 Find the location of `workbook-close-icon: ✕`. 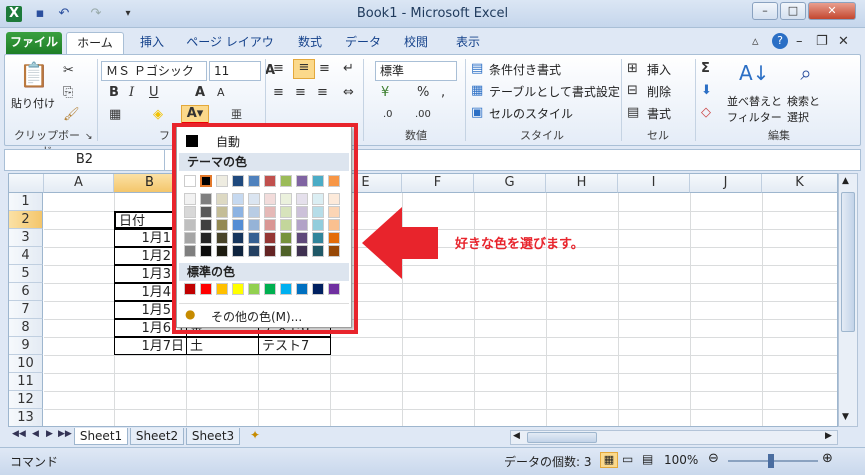

workbook-close-icon: ✕ is located at coordinates (843, 42).